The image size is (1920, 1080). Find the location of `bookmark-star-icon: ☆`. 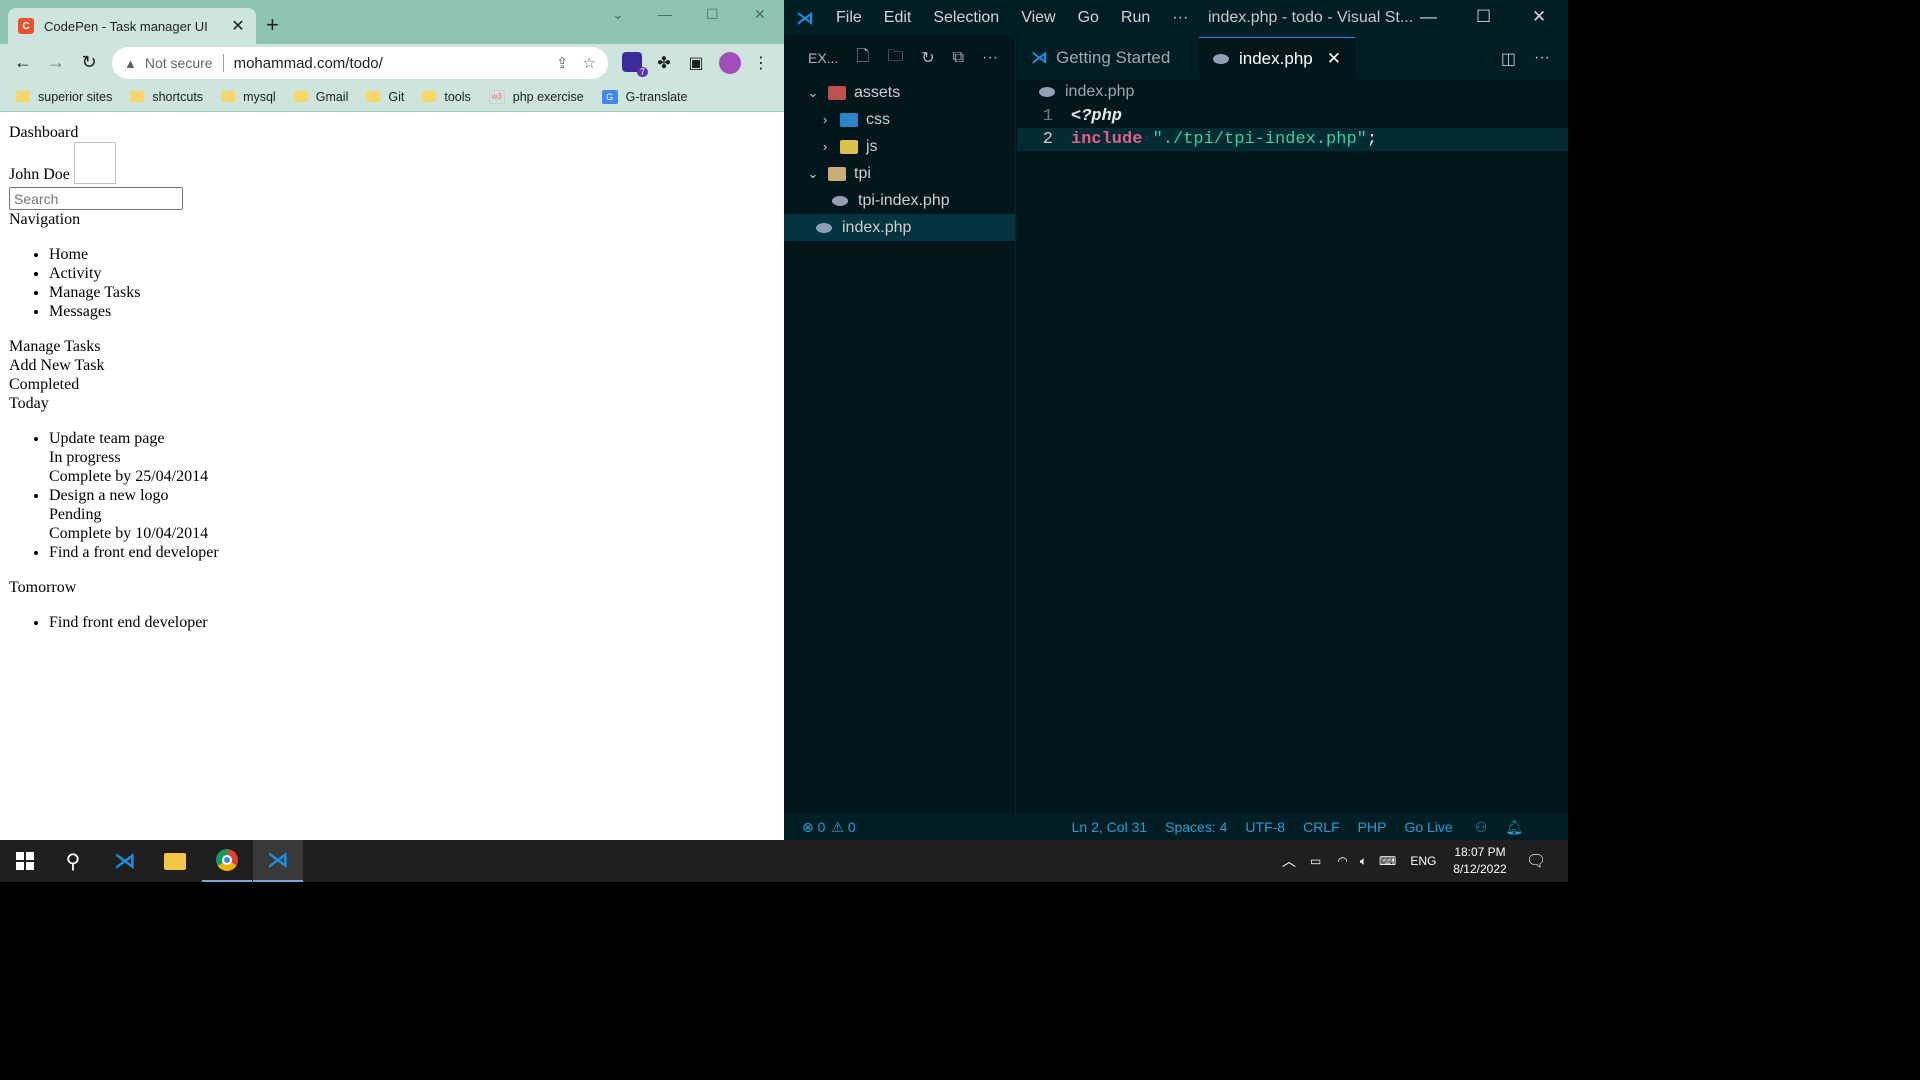

bookmark-star-icon: ☆ is located at coordinates (589, 63).